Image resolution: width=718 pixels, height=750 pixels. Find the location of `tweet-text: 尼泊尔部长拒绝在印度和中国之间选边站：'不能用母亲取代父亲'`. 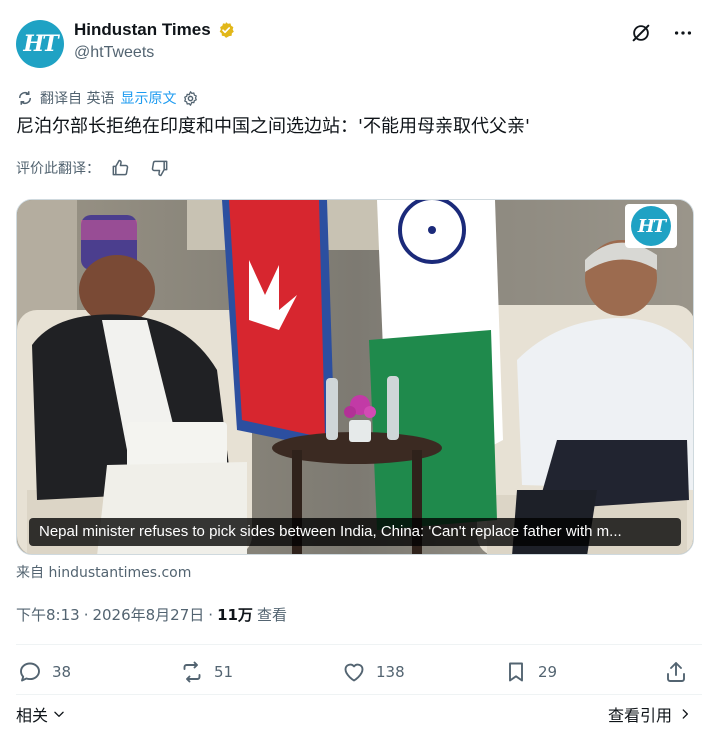

tweet-text: 尼泊尔部长拒绝在印度和中国之间选边站：'不能用母亲取代父亲' is located at coordinates (273, 126).